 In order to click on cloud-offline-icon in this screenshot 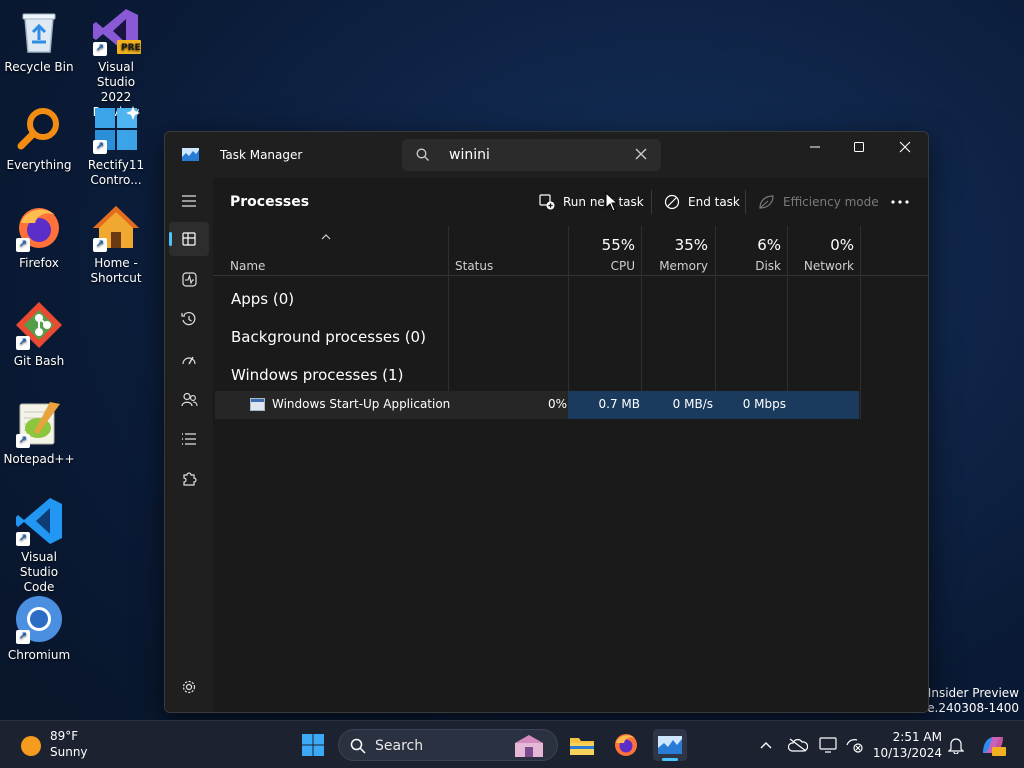, I will do `click(798, 745)`.